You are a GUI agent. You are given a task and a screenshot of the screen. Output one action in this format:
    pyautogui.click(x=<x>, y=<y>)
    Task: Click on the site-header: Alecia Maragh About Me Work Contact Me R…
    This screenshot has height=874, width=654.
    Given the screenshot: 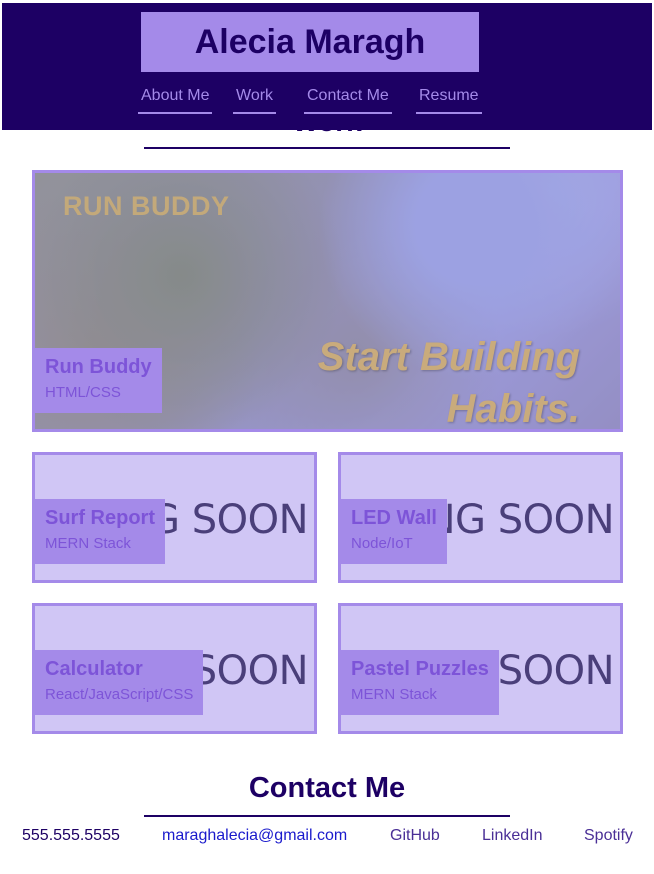 What is the action you would take?
    pyautogui.click(x=327, y=66)
    